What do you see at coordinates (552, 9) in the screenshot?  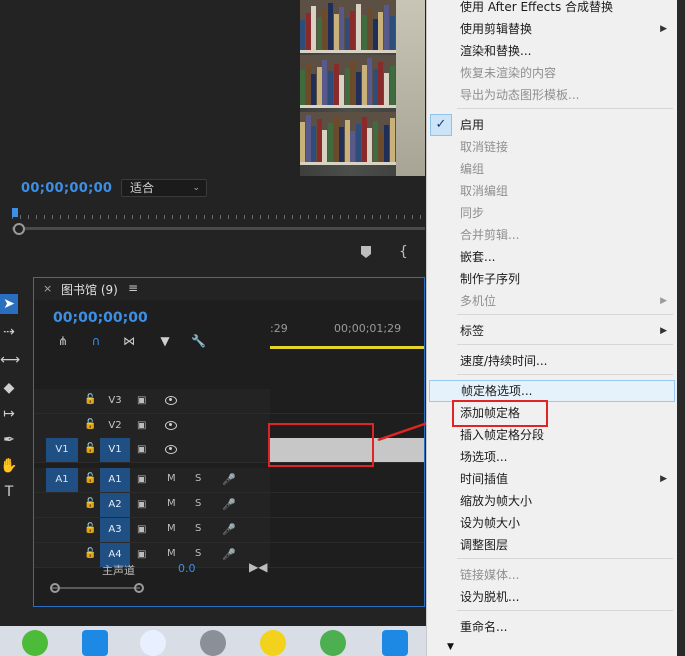 I see `menu-item: 使用 After Effects 合成替换` at bounding box center [552, 9].